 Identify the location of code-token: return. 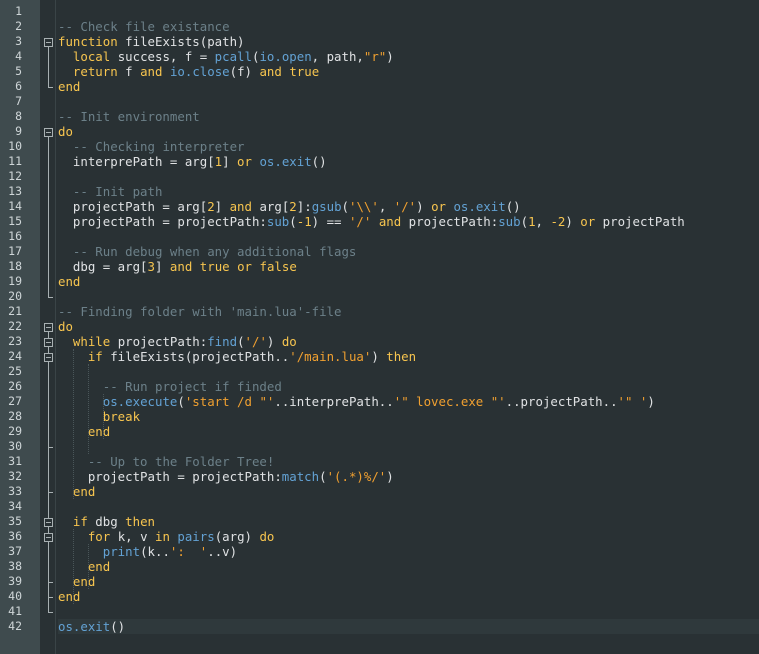
(95, 71).